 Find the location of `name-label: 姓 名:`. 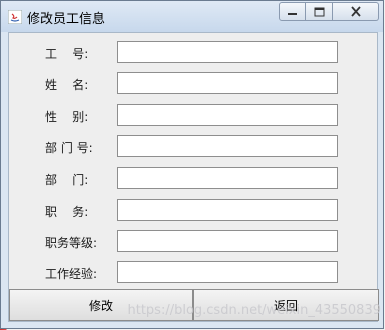

name-label: 姓 名: is located at coordinates (67, 85).